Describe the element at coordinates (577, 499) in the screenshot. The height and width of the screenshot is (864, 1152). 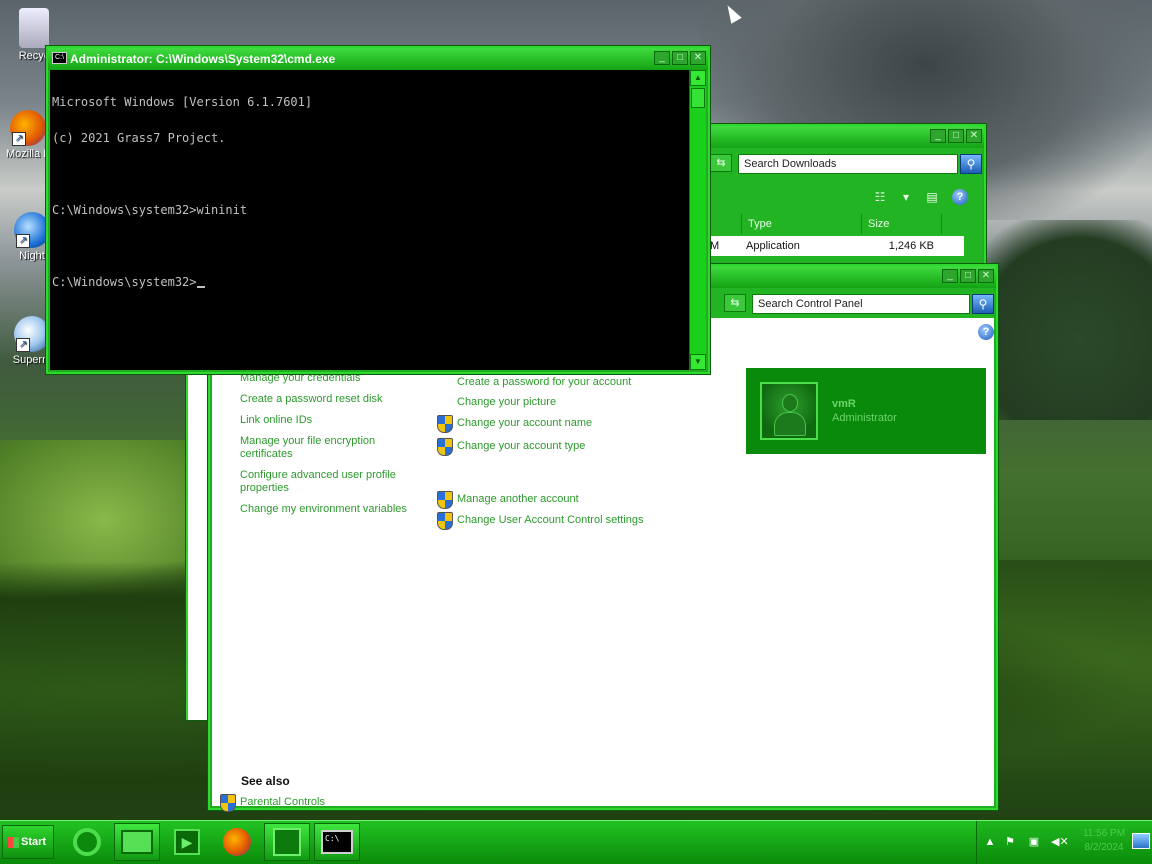
I see `link-manage-another-account: Manage another account` at that location.